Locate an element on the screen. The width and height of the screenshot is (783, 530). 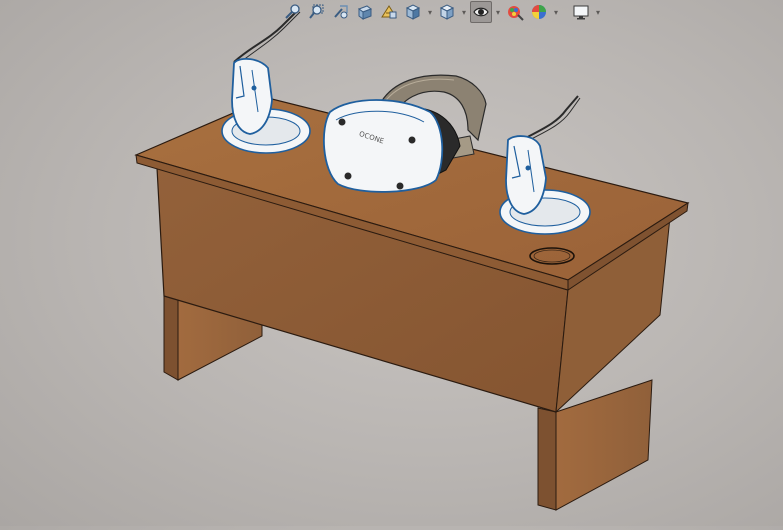
previous-view-icon is located at coordinates (341, 12).